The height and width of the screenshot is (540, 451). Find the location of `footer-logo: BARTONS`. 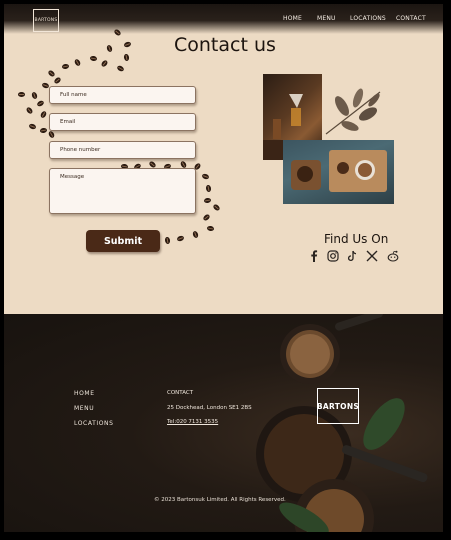

footer-logo: BARTONS is located at coordinates (338, 406).